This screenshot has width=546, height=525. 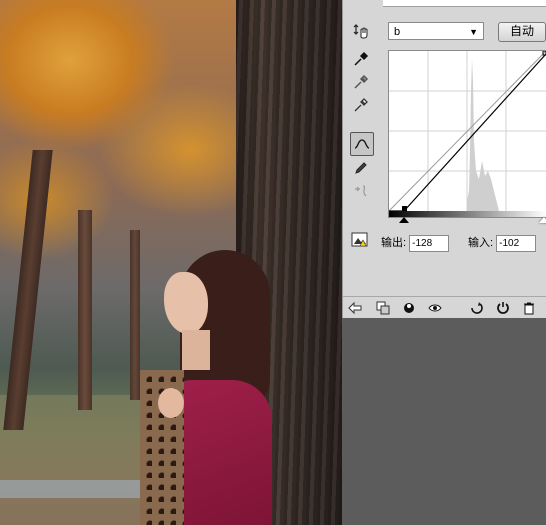 What do you see at coordinates (394, 243) in the screenshot?
I see `output-label: 输出:` at bounding box center [394, 243].